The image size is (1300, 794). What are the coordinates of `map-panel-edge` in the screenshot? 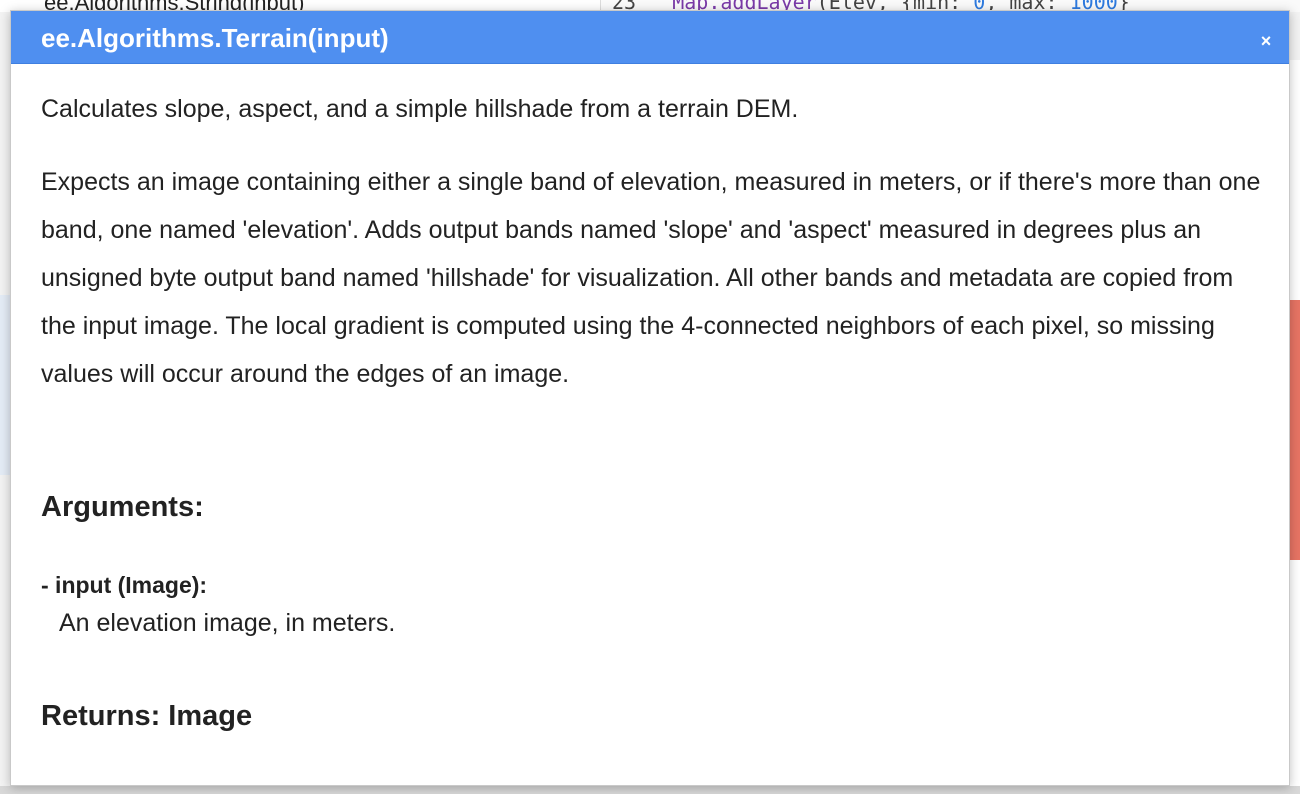 It's located at (650, 790).